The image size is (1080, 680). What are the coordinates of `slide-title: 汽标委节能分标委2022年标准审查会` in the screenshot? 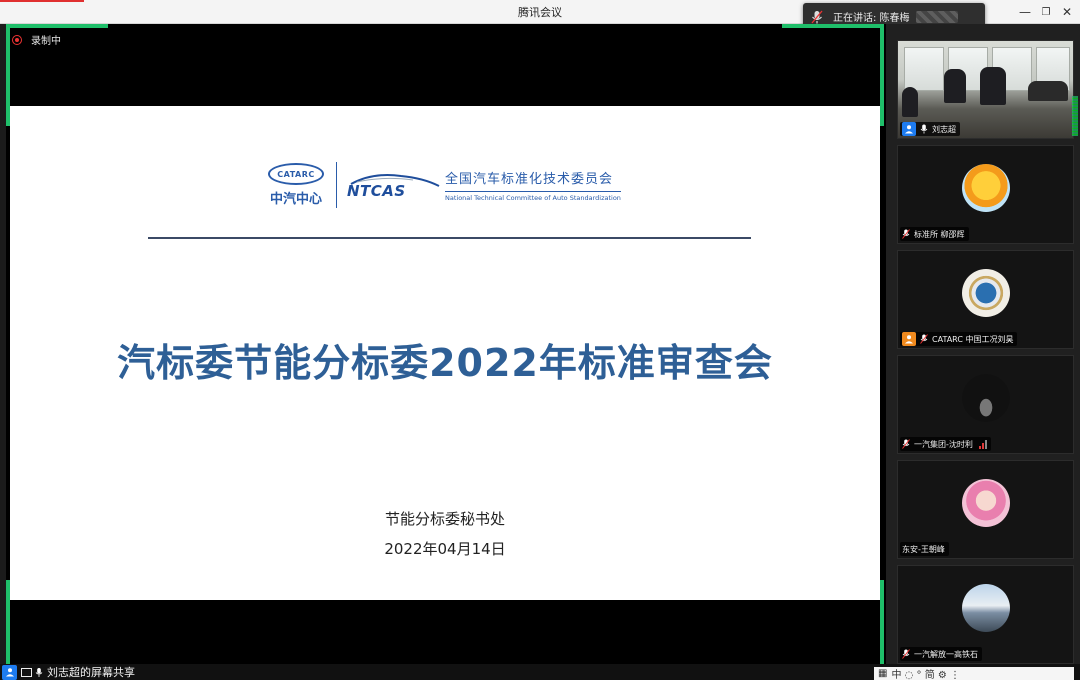 It's located at (445, 363).